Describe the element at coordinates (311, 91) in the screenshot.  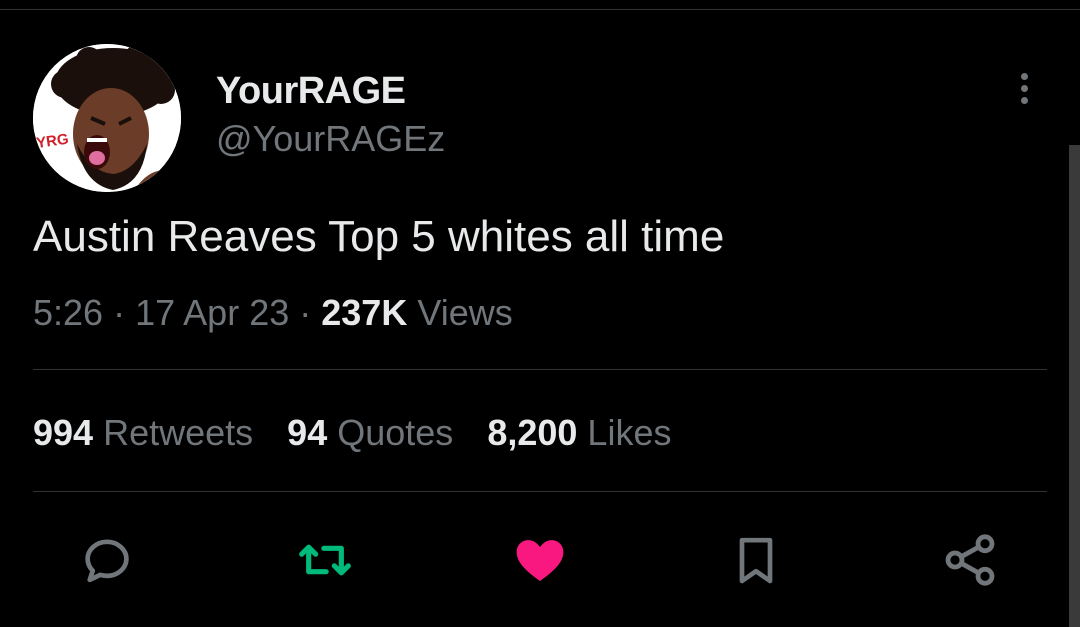
I see `author-display-name: YourRAGE` at that location.